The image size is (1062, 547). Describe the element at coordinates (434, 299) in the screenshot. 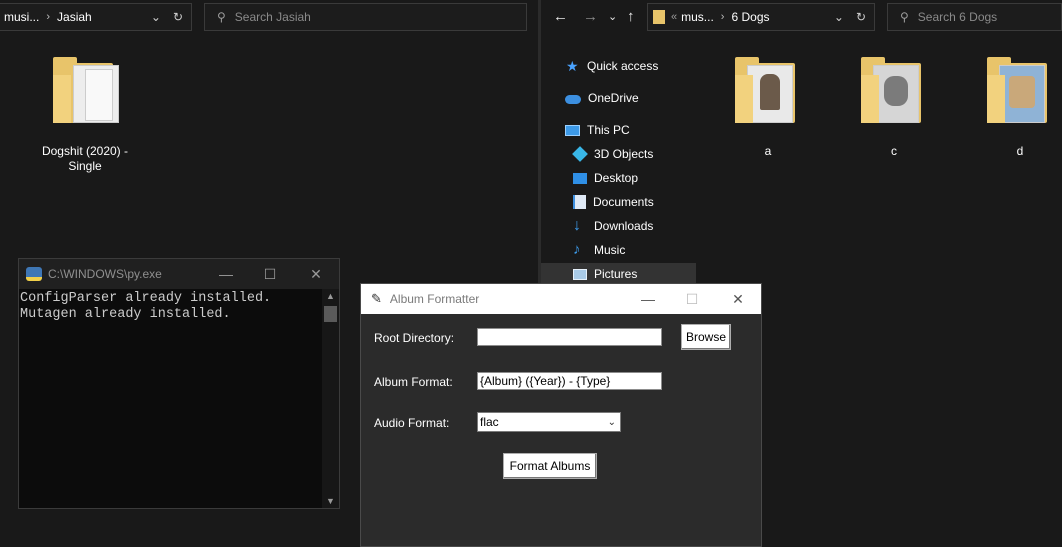

I see `app-title: Album Formatter` at that location.